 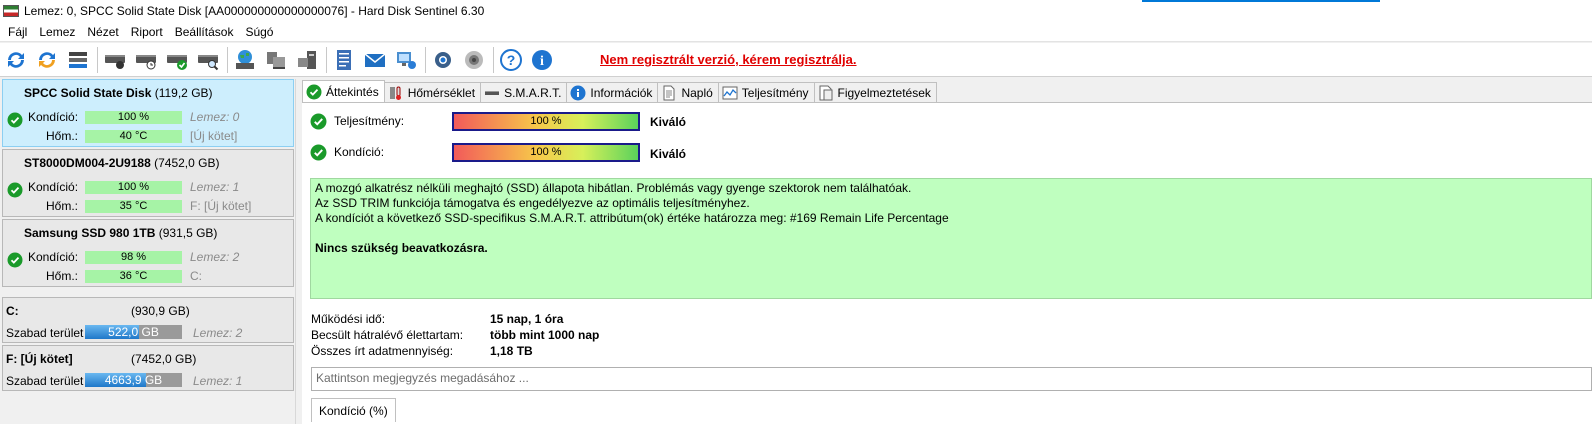 What do you see at coordinates (39, 359) in the screenshot?
I see `volume-name: F: [Új kötet]` at bounding box center [39, 359].